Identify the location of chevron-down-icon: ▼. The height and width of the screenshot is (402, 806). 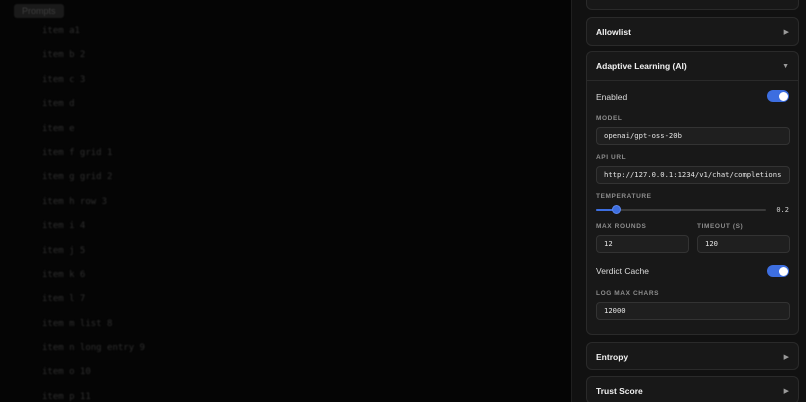
(785, 66).